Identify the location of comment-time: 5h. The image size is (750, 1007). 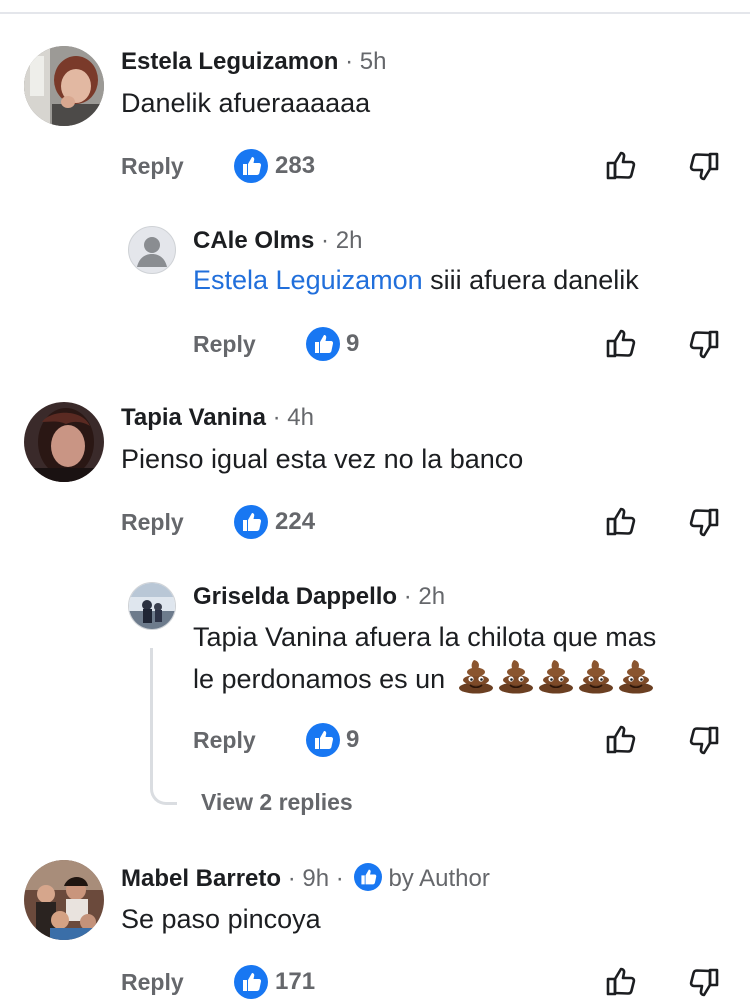
(373, 61).